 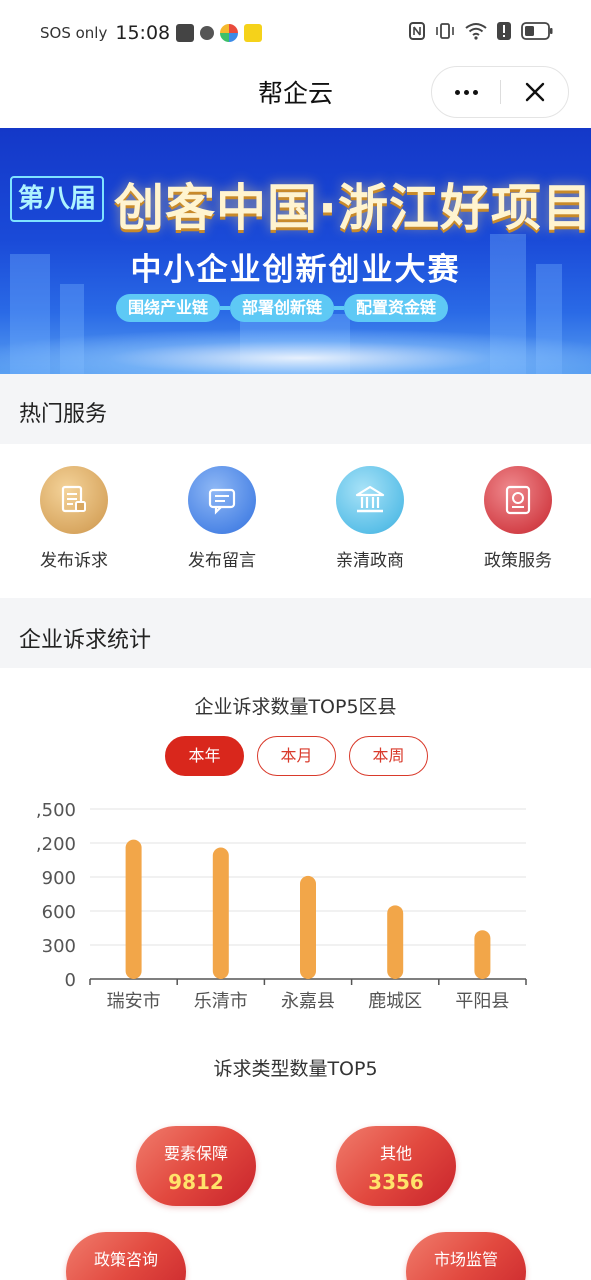 I want to click on x-tick-label: 乐清市, so click(x=221, y=1001).